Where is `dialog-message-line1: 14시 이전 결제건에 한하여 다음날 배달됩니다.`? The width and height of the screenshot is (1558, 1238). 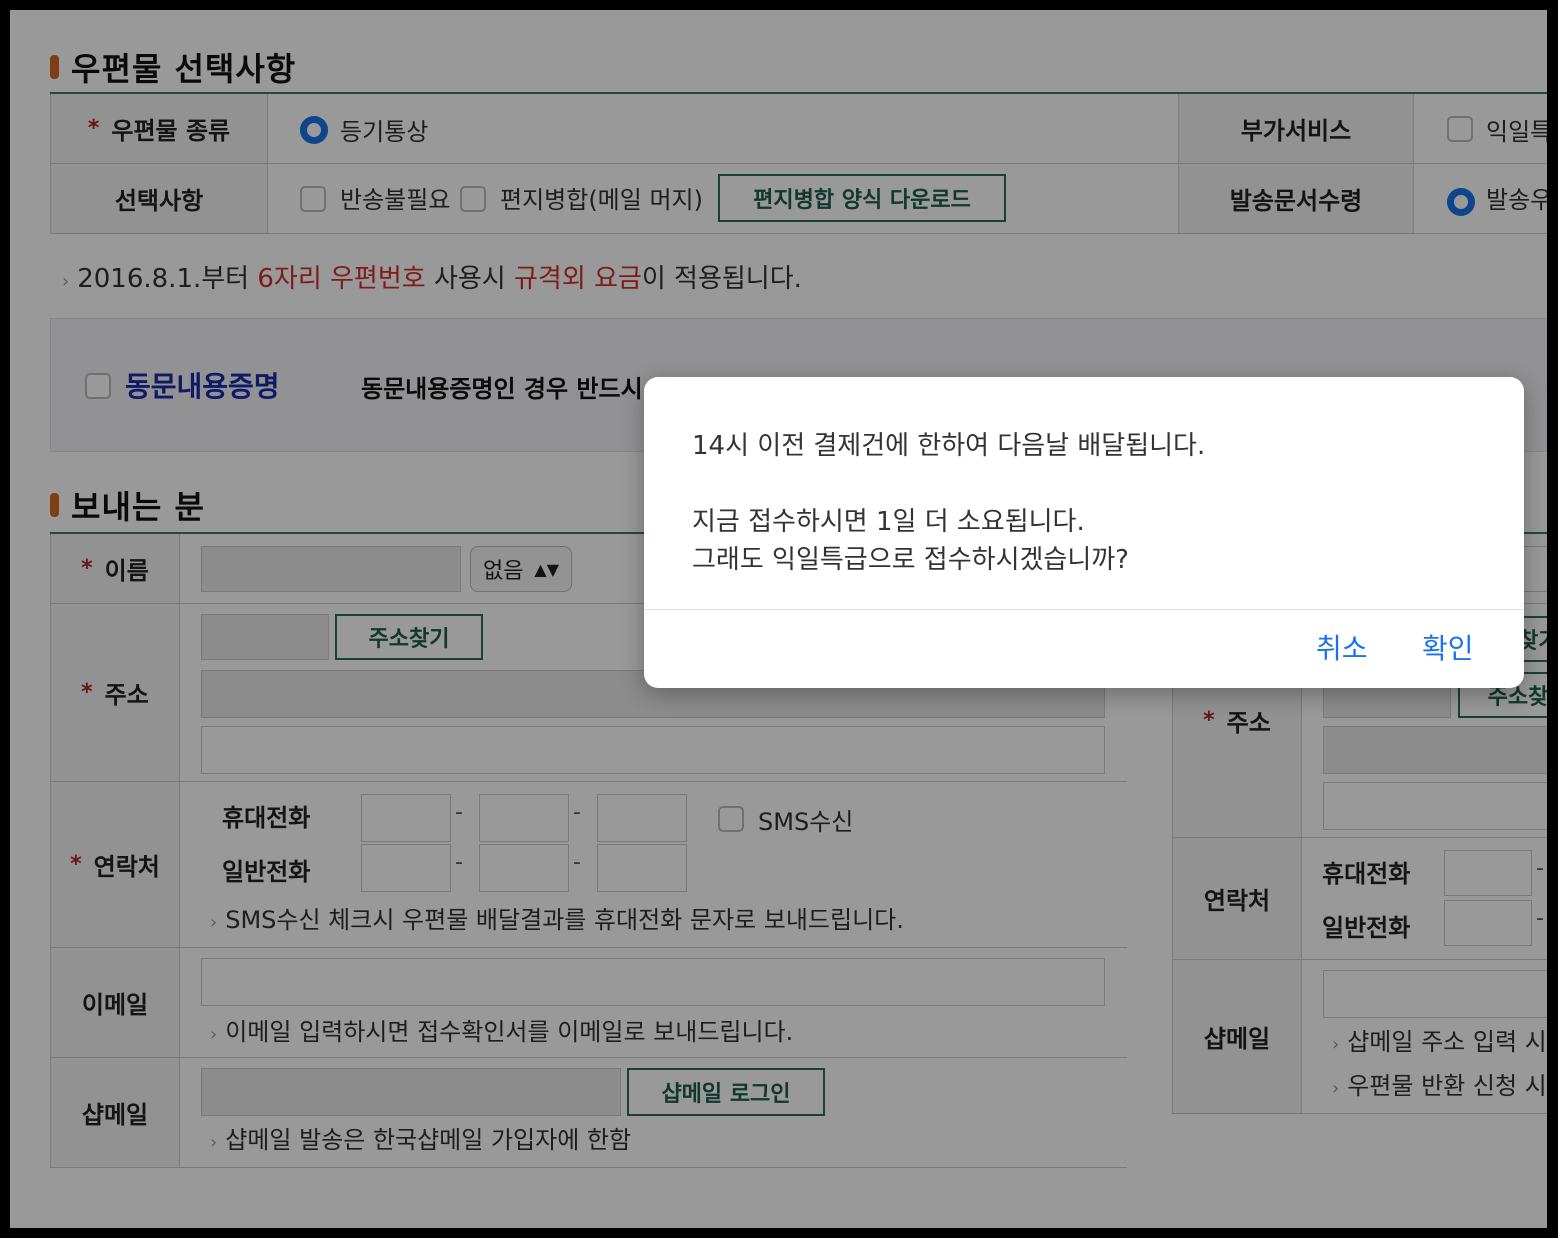 dialog-message-line1: 14시 이전 결제건에 한하여 다음날 배달됩니다. is located at coordinates (949, 446).